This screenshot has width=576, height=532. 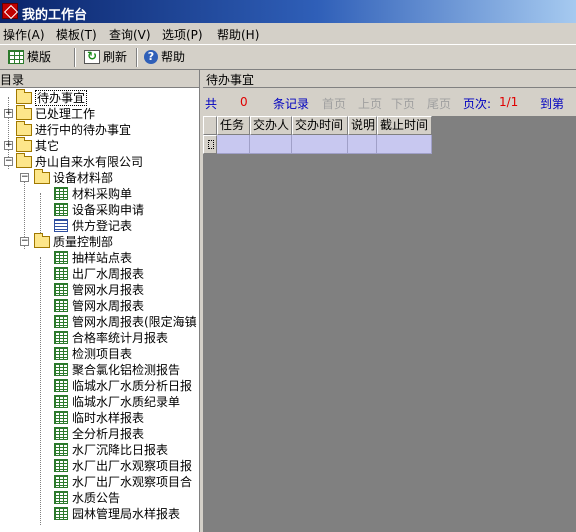 I want to click on refresh-button: 刷新, so click(x=105, y=57).